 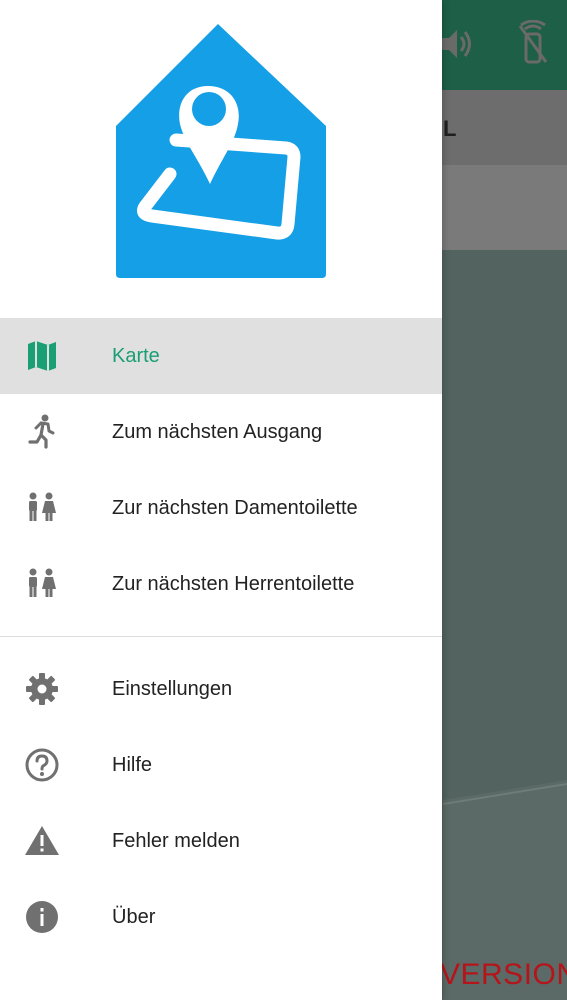 I want to click on menu-item-report-bug: Fehler melden, so click(x=221, y=841).